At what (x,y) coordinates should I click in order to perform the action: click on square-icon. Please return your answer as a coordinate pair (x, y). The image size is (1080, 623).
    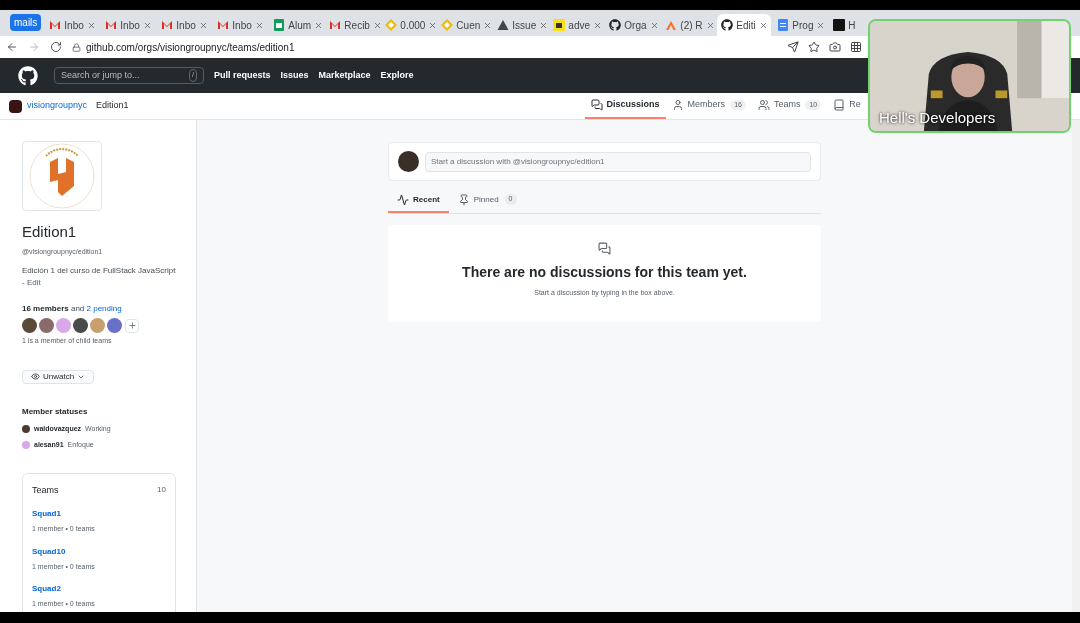
    Looking at the image, I should click on (839, 25).